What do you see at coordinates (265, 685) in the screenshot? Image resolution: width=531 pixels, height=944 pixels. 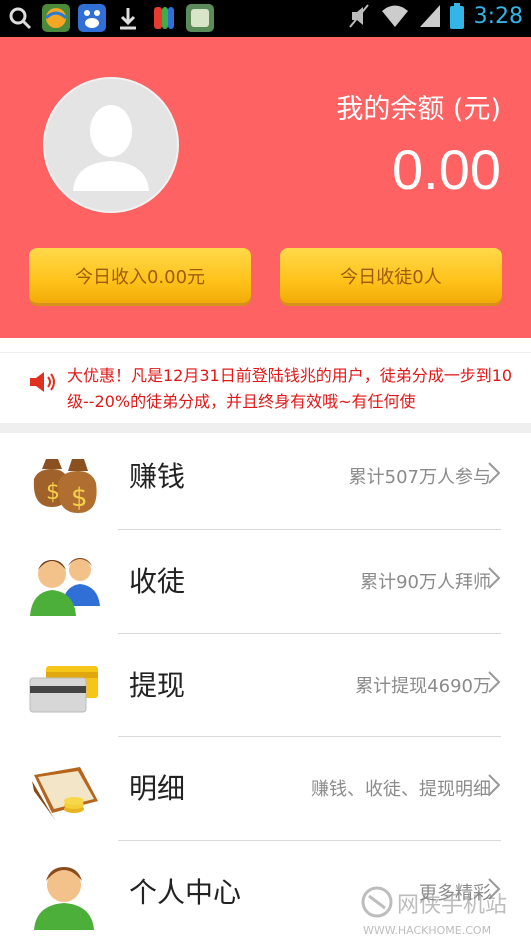 I see `menu-item-withdraw: 提现 累计提现4690万` at bounding box center [265, 685].